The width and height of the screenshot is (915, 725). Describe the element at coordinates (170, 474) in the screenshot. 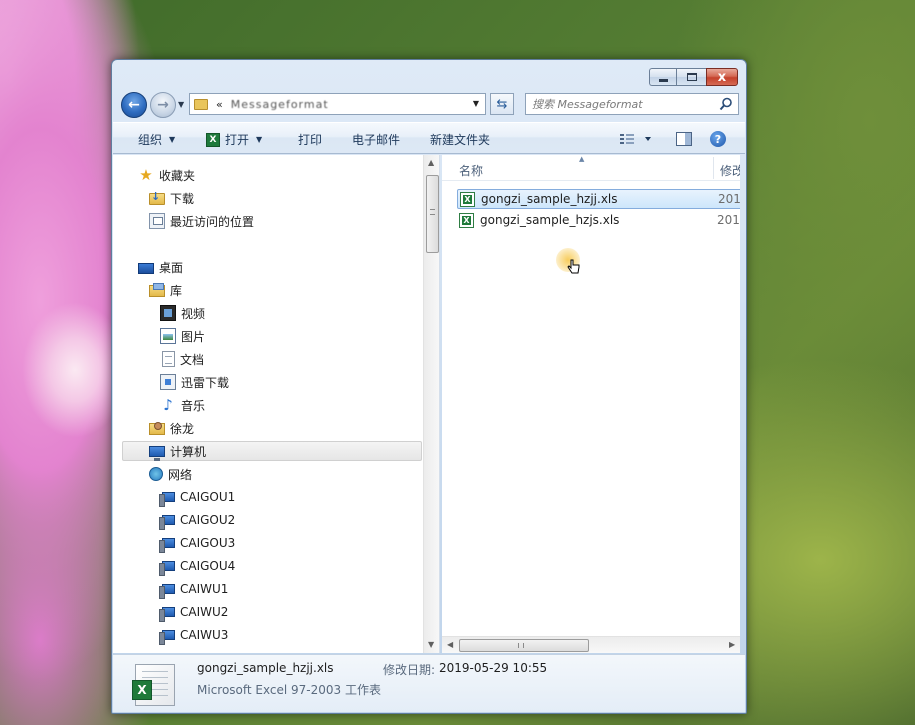

I see `tree-item-network: 网络` at that location.